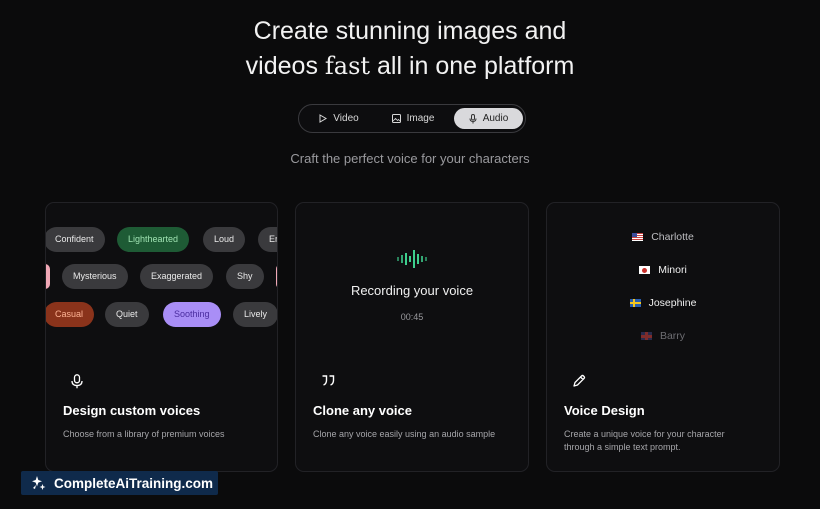  I want to click on tab-video: Video, so click(339, 118).